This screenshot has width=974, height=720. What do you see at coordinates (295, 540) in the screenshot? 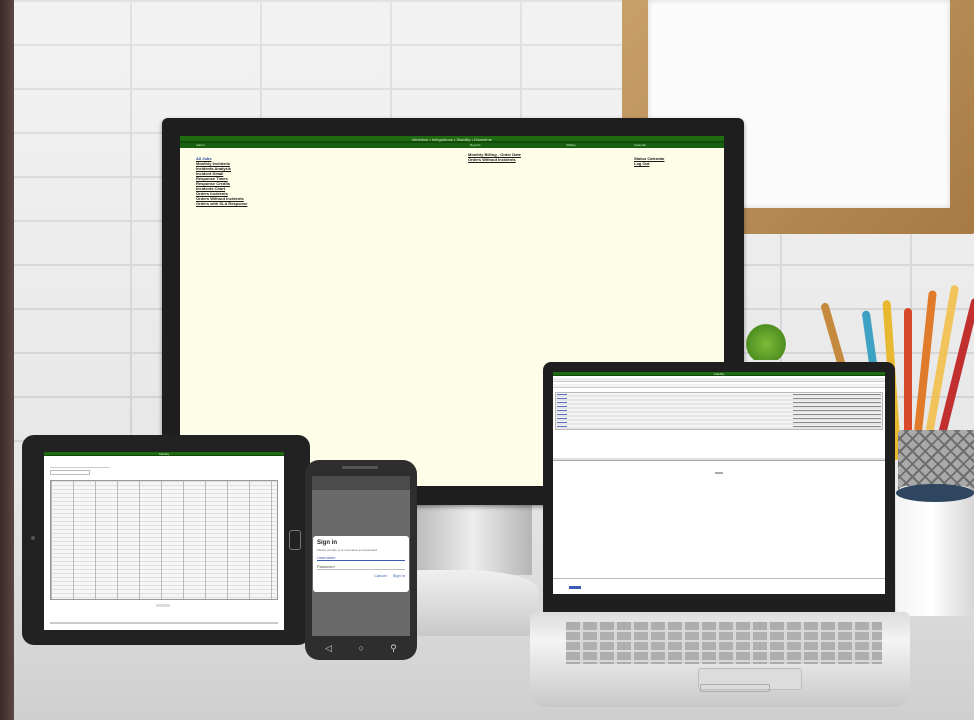
I see `tablet-home-button` at bounding box center [295, 540].